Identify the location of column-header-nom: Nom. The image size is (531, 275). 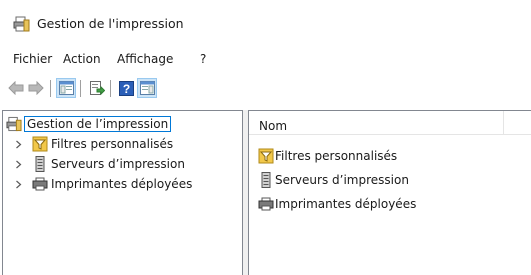
(273, 126).